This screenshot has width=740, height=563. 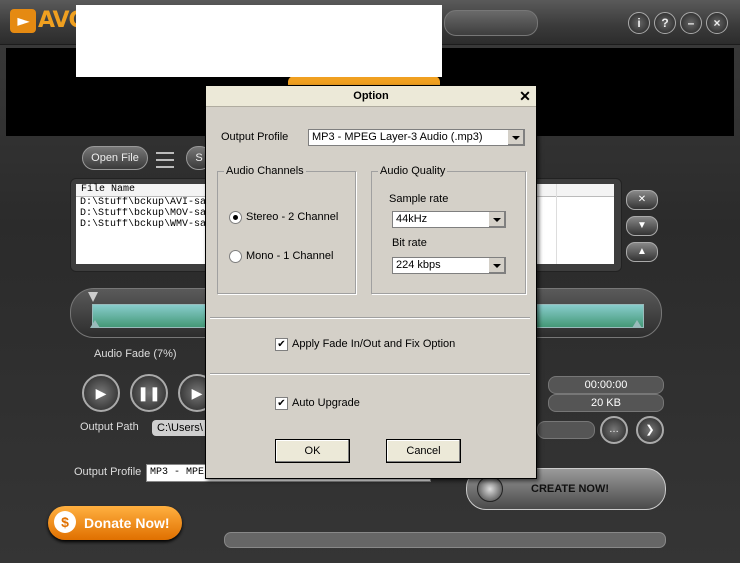 What do you see at coordinates (449, 265) in the screenshot?
I see `bit-rate-dropdown: 224 kbps` at bounding box center [449, 265].